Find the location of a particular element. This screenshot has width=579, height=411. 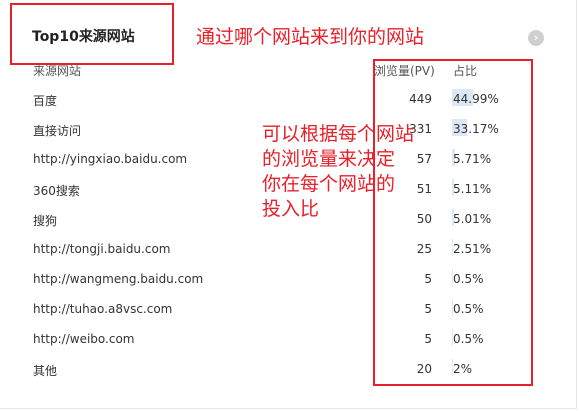

share-percent: 5.71% is located at coordinates (472, 159).